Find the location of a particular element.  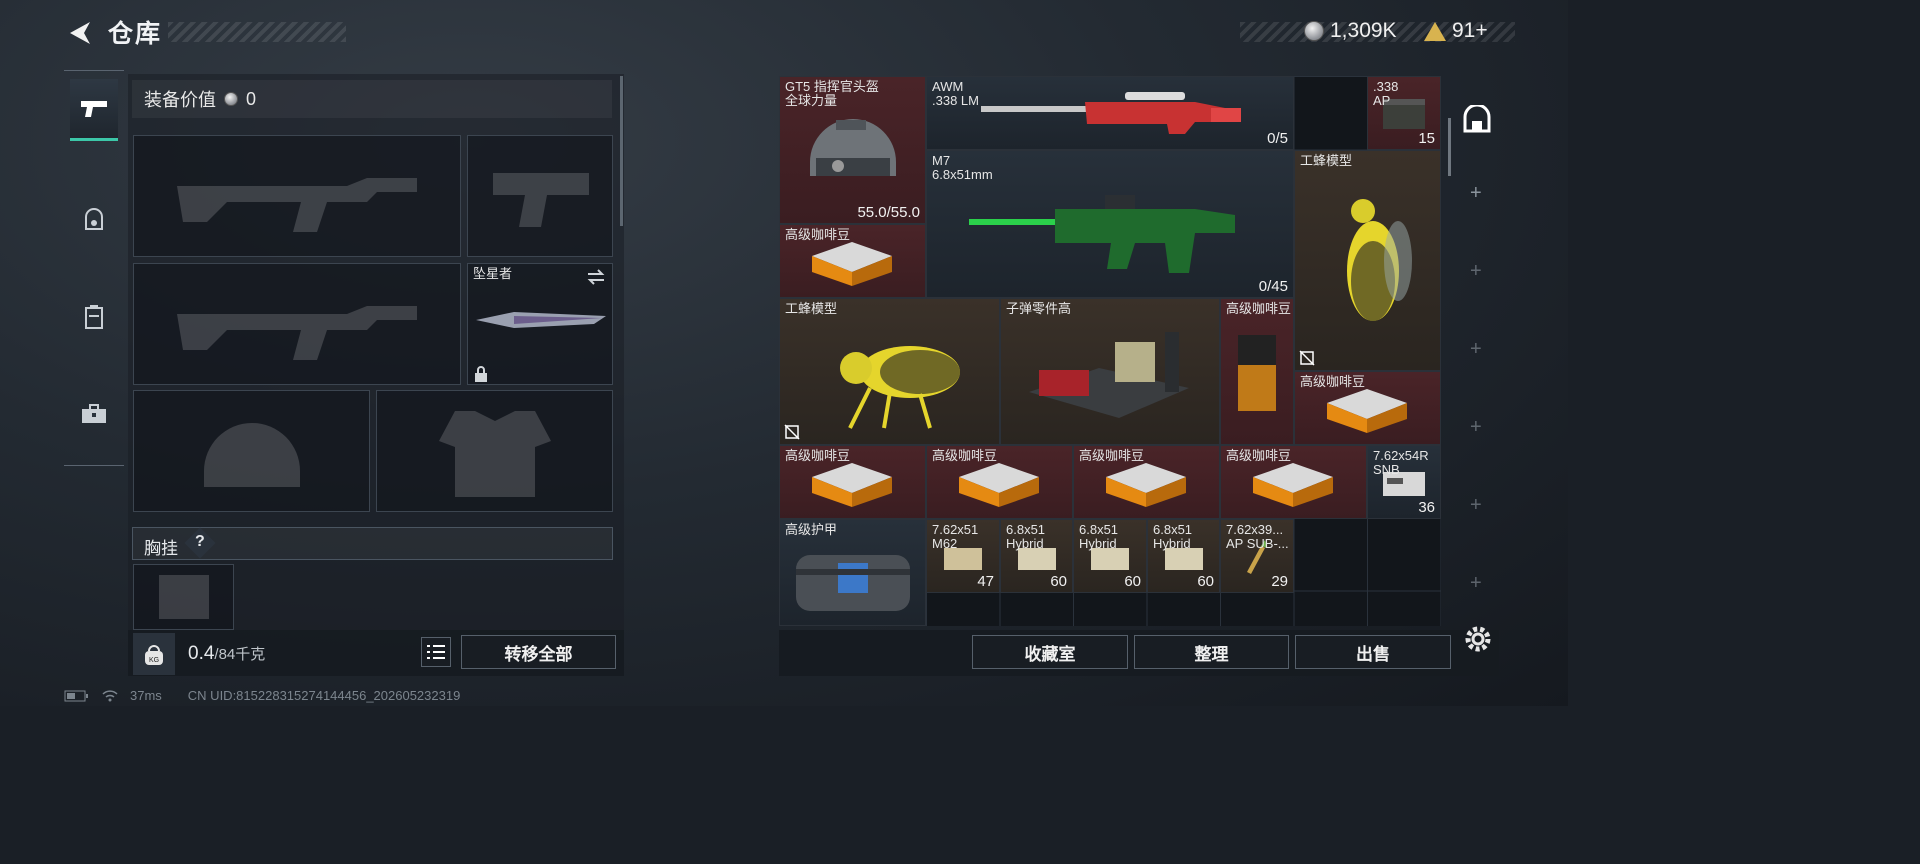

stash-scrollbar is located at coordinates (1449, 147).